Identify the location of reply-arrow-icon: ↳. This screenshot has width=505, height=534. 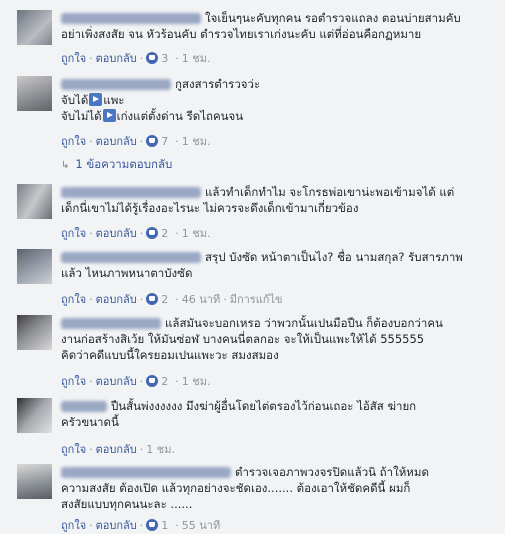
(65, 165).